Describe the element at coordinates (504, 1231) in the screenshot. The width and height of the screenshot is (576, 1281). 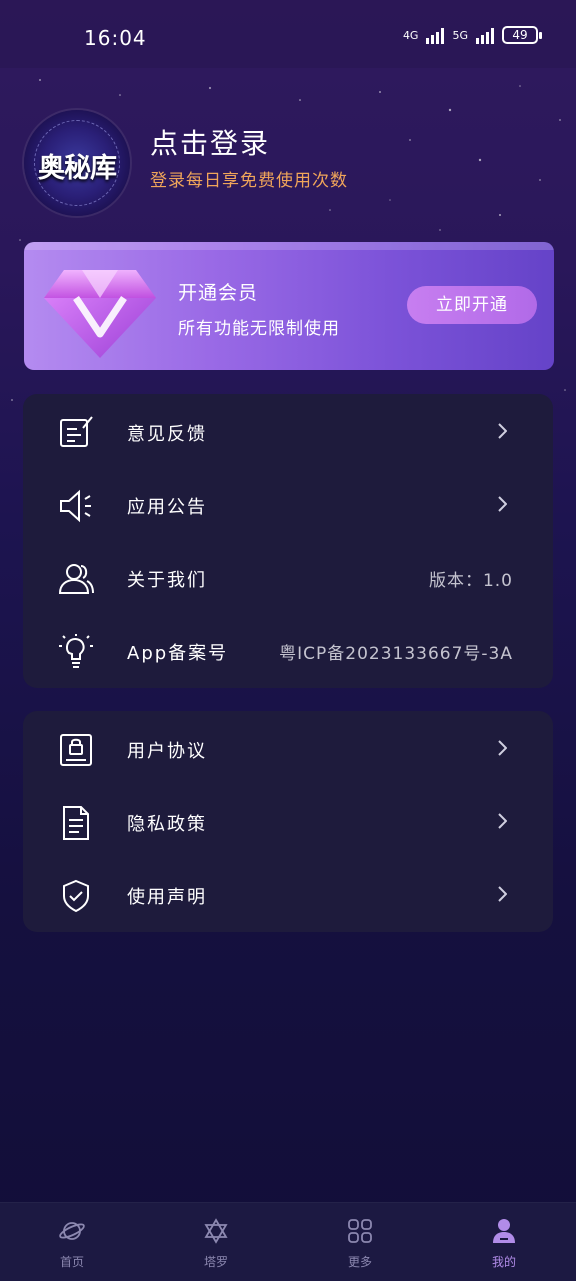
I see `profile-icon` at that location.